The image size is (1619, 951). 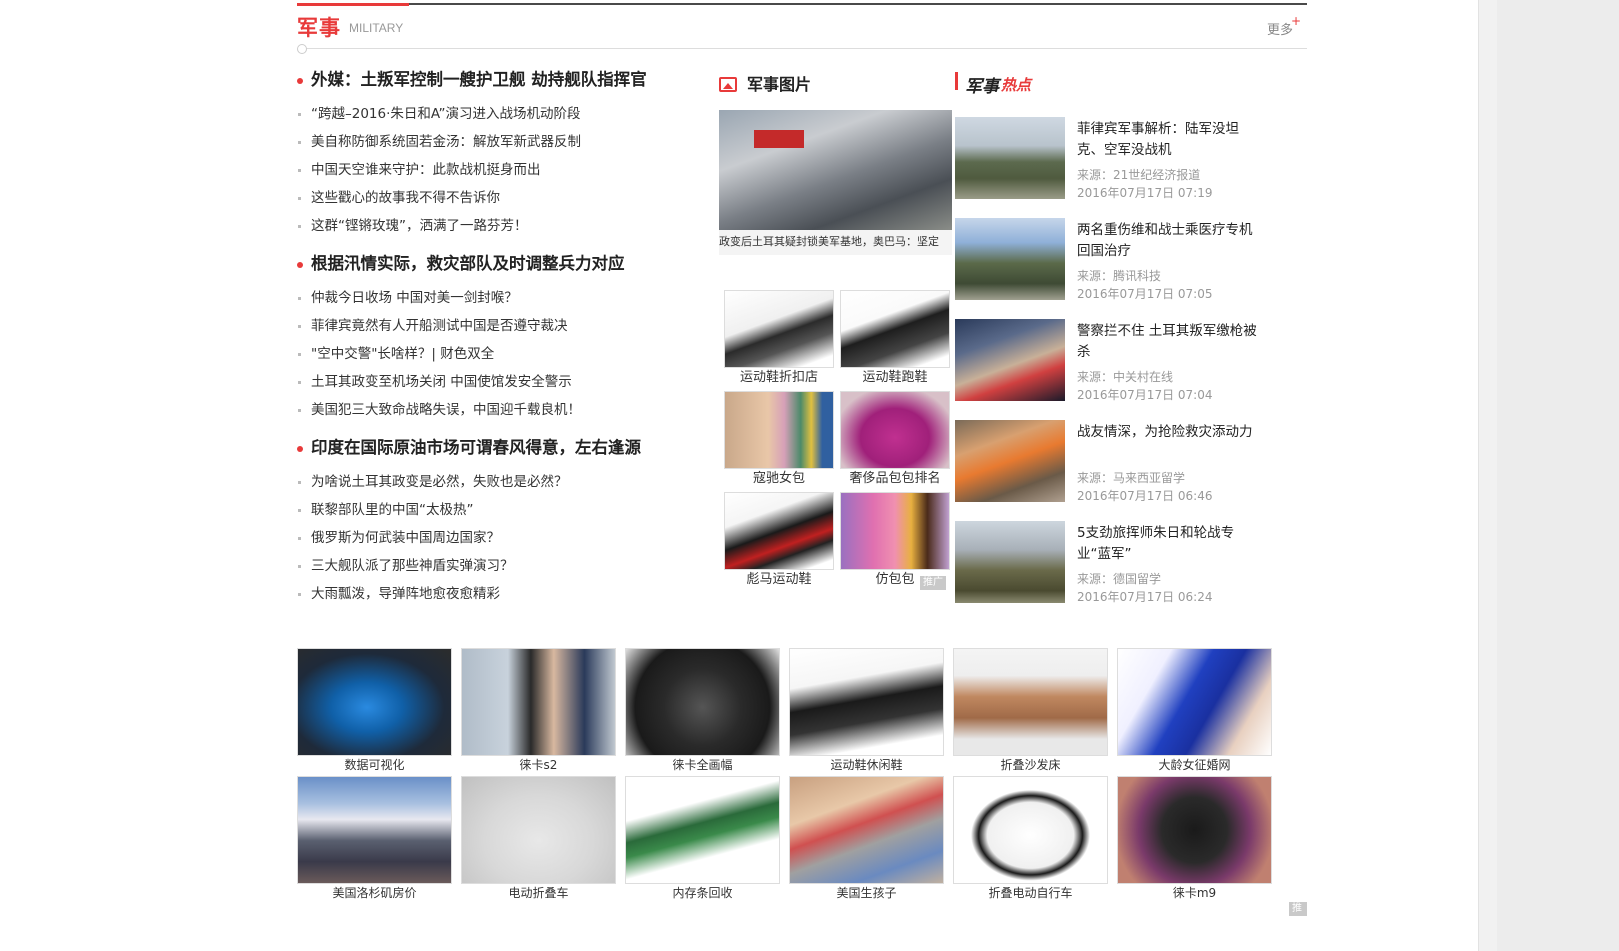 I want to click on news-item: 美自称防御系统固若金汤：解放军新武器反制, so click(x=497, y=142).